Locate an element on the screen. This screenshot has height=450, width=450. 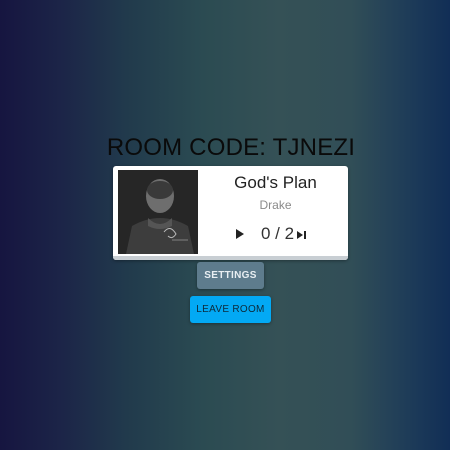
play-icon is located at coordinates (240, 234).